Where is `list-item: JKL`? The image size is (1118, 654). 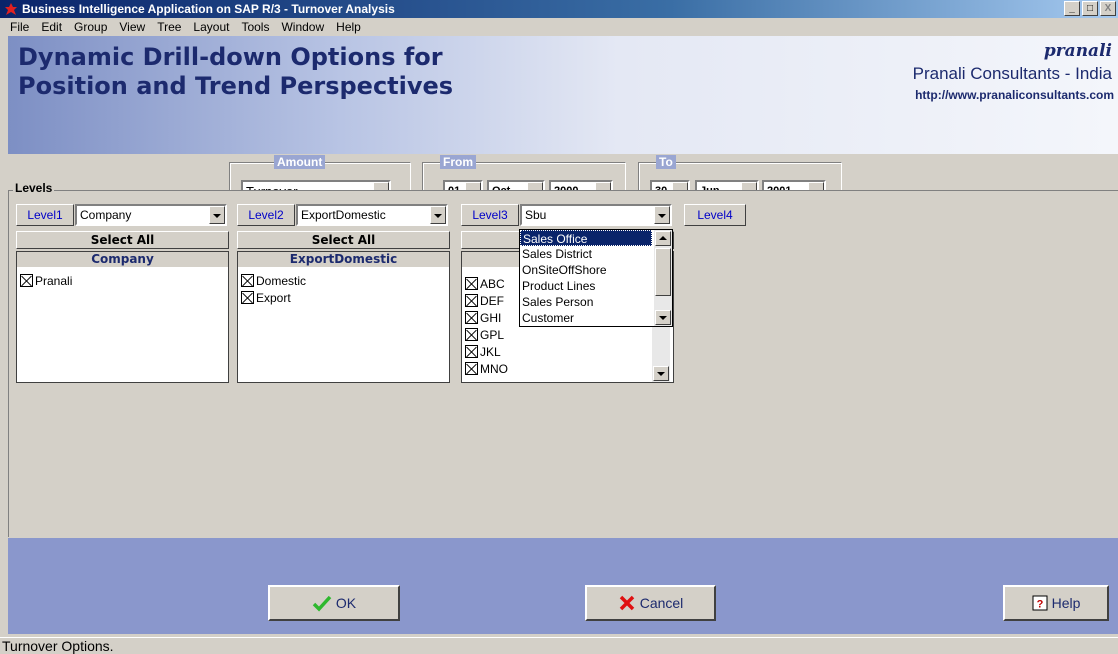
list-item: JKL is located at coordinates (567, 351).